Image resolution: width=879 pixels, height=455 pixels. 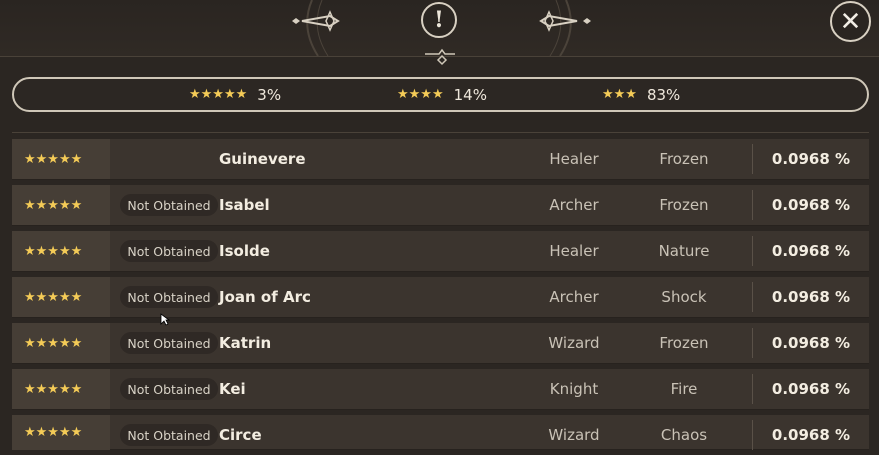 What do you see at coordinates (218, 94) in the screenshot?
I see `five-star-icons: ★★★★★` at bounding box center [218, 94].